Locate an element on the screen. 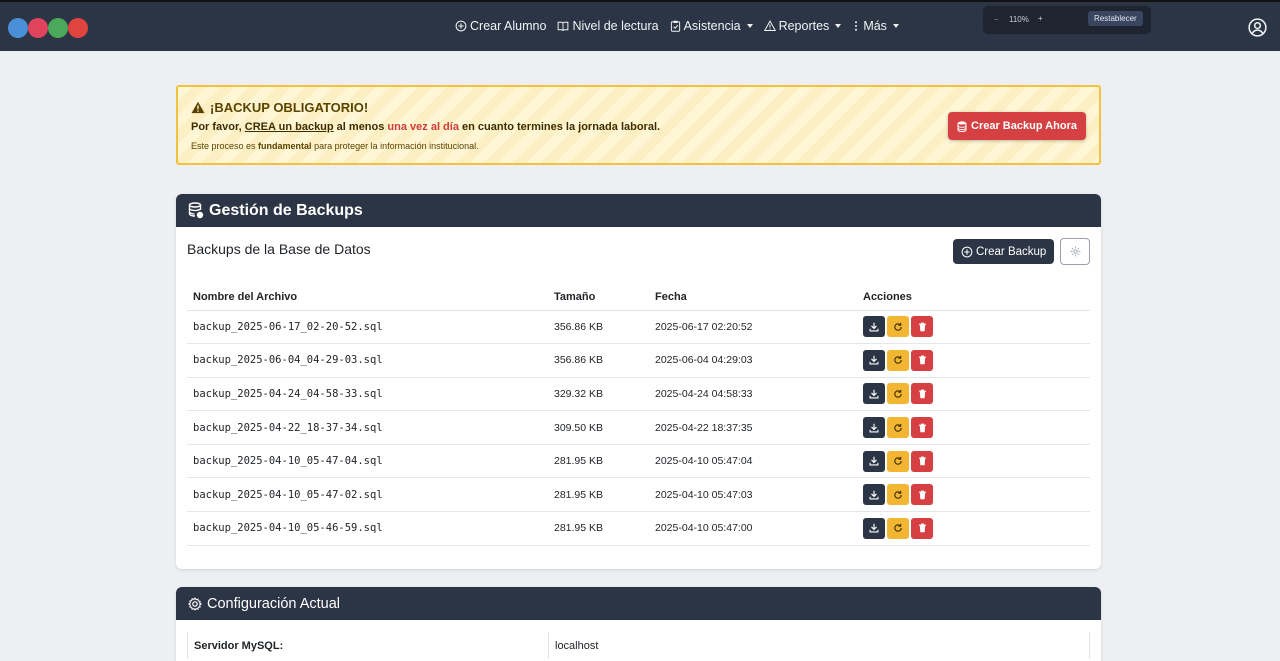  warning-icon is located at coordinates (769, 25).